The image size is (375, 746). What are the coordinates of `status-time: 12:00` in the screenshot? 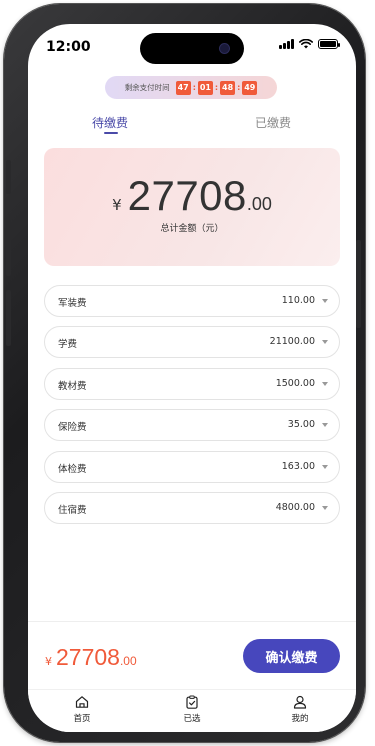 It's located at (68, 47).